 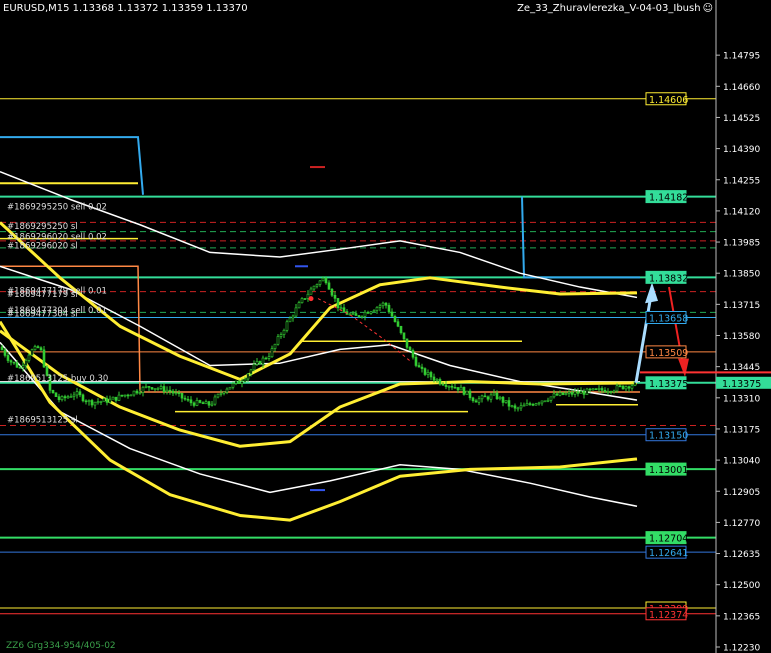 What do you see at coordinates (57, 379) in the screenshot?
I see `order-label: #1869513125 buy 0.30` at bounding box center [57, 379].